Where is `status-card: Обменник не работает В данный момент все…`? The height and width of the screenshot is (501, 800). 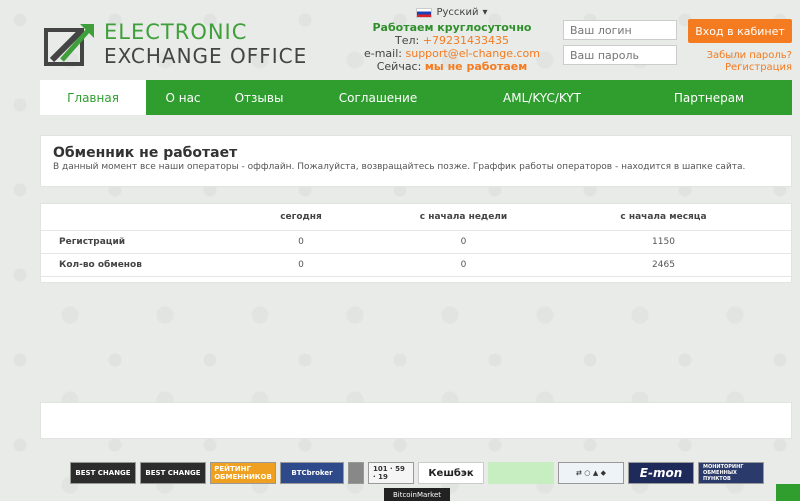
status-card: Обменник не работает В данный момент все… is located at coordinates (416, 161).